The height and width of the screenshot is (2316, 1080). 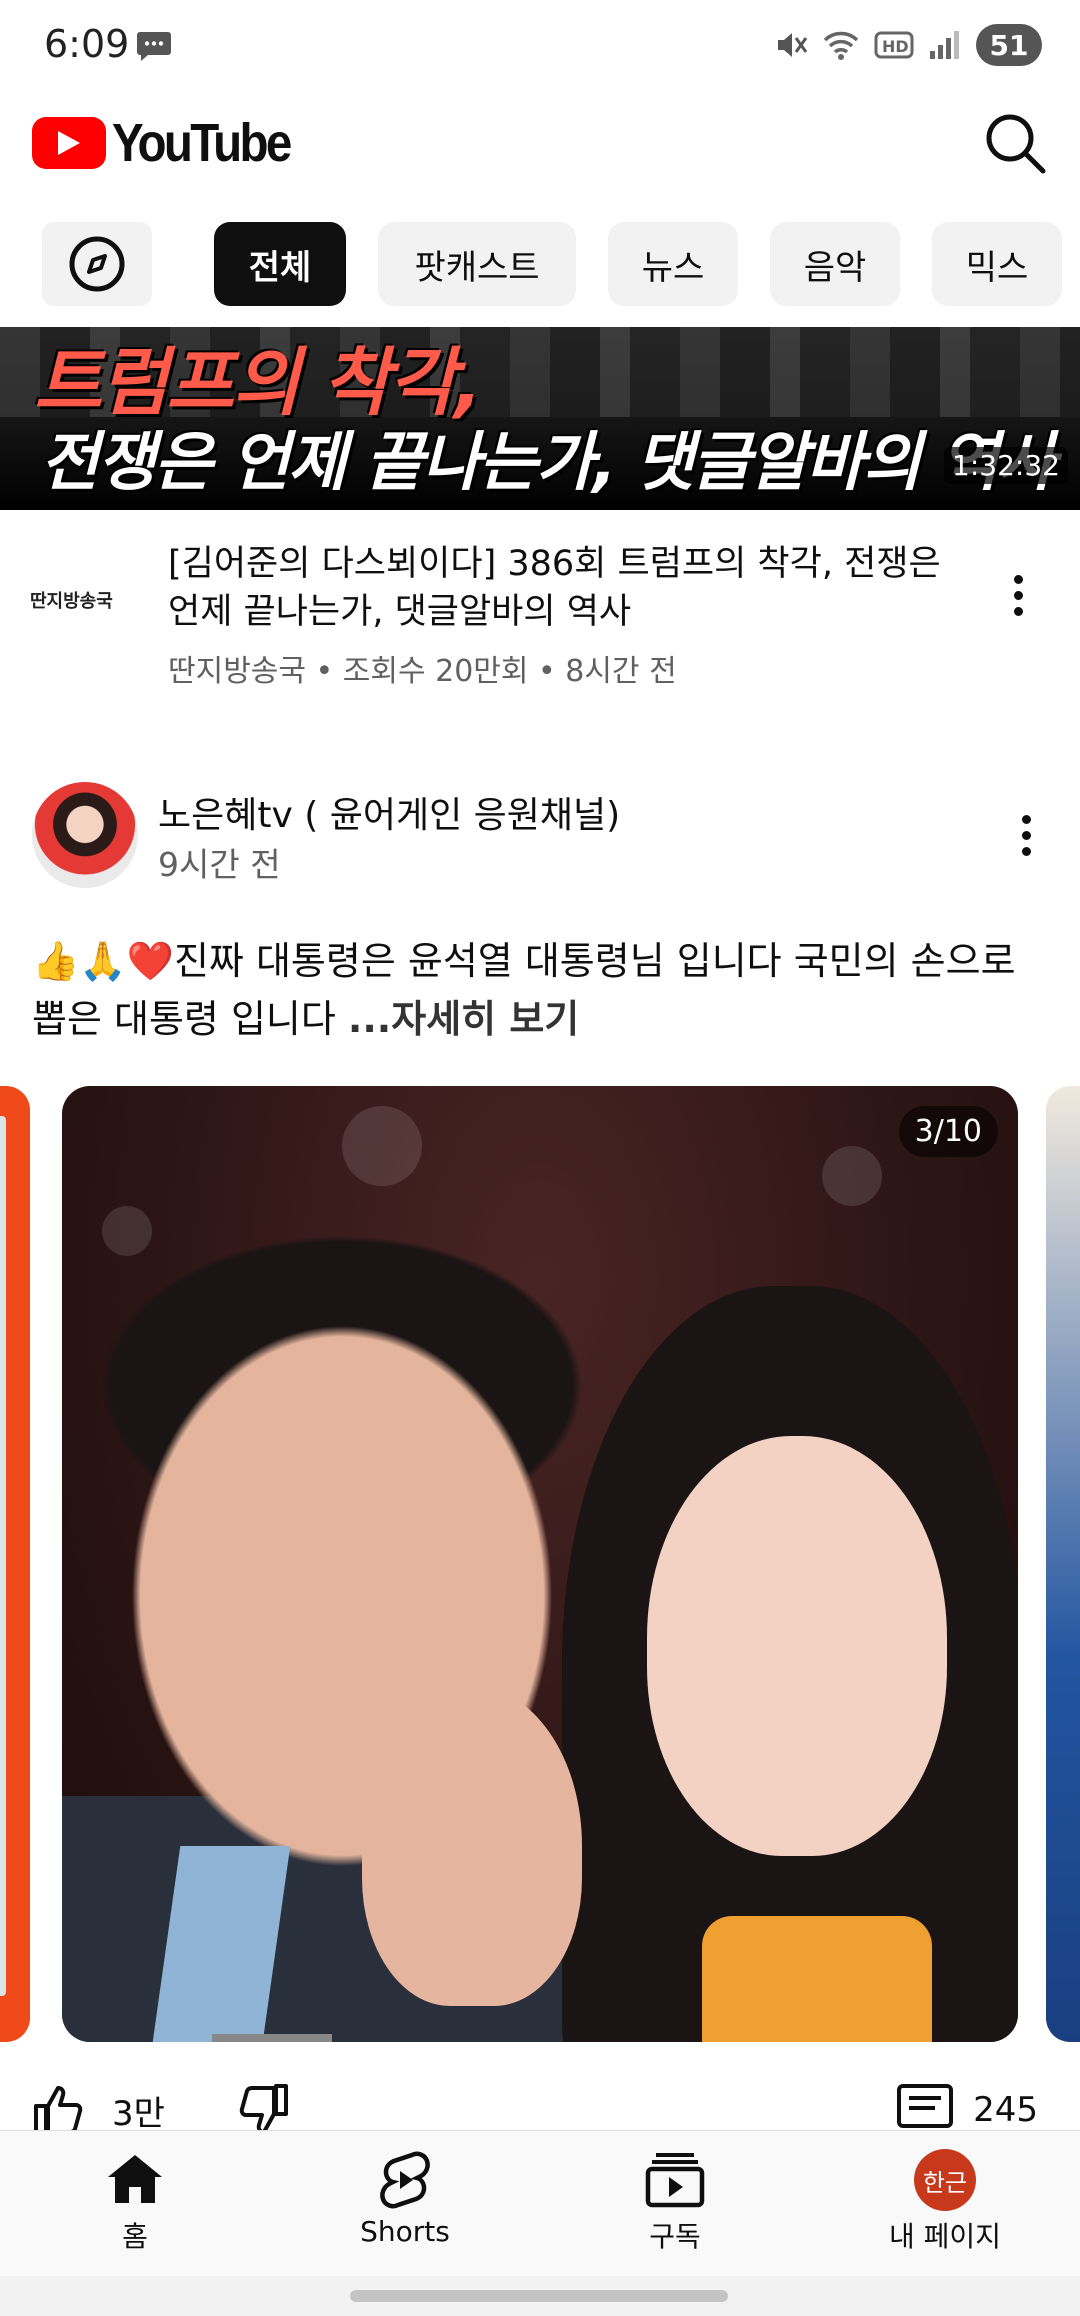 What do you see at coordinates (15, 1564) in the screenshot?
I see `previous-image-card` at bounding box center [15, 1564].